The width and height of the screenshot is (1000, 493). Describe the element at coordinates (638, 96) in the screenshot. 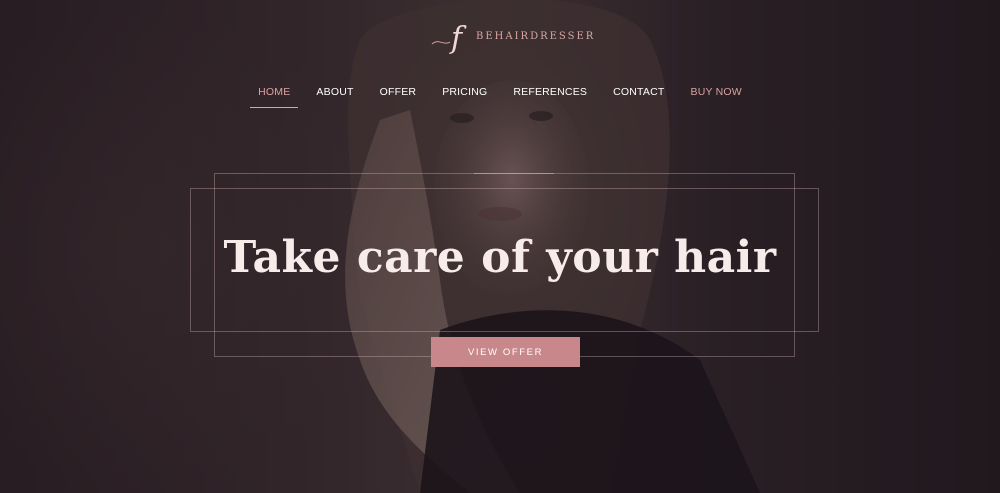

I see `nav-item-contact: CONTACT` at that location.